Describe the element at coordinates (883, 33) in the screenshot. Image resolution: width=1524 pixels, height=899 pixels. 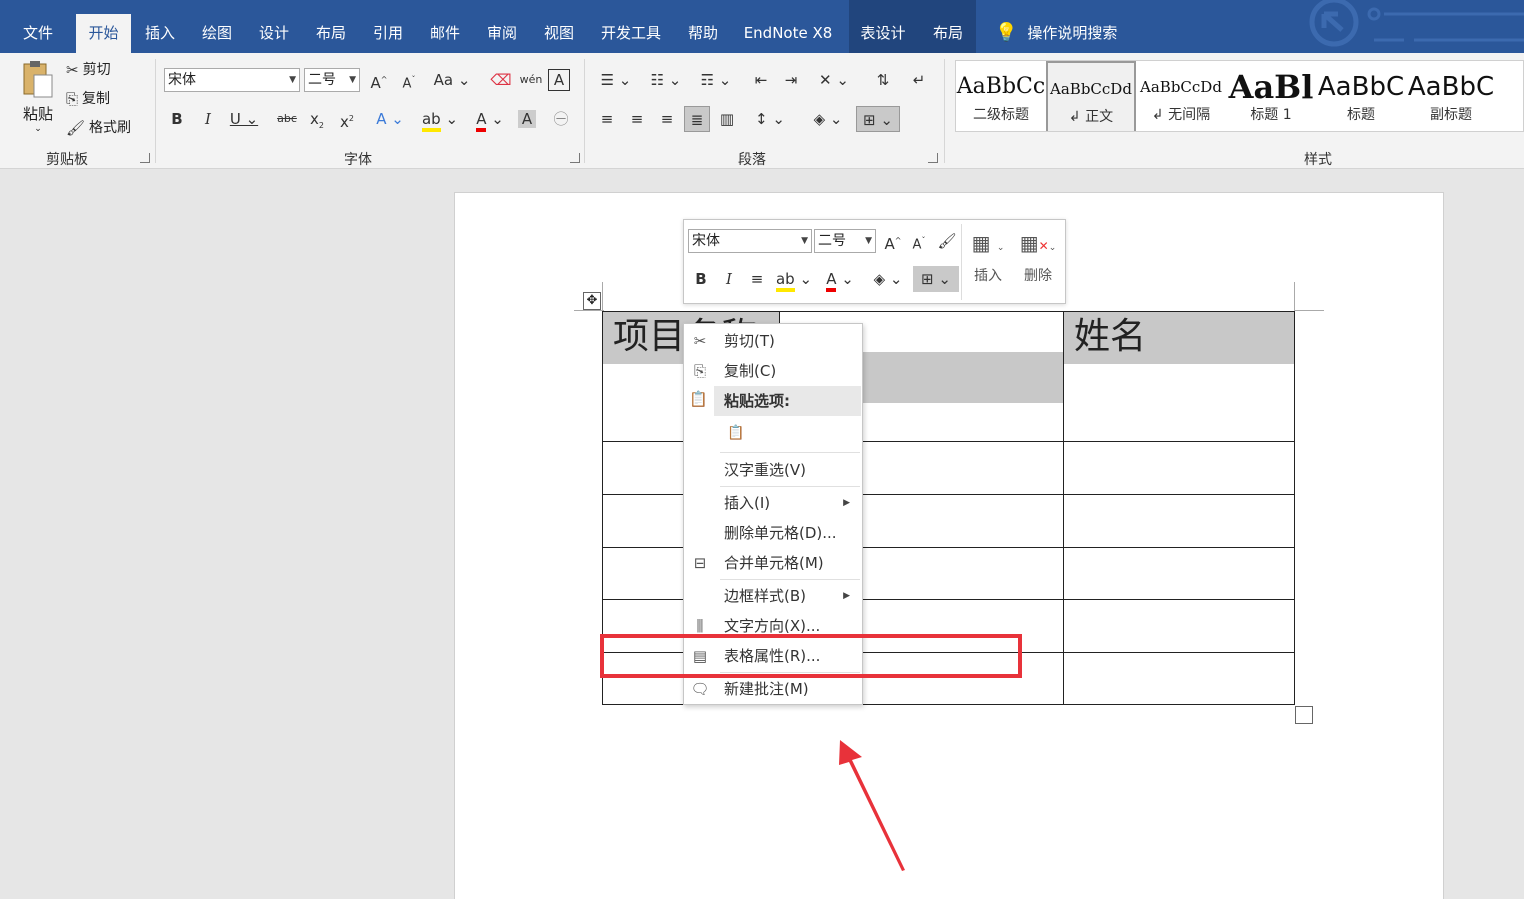
I see `tab-13: 表设计` at that location.